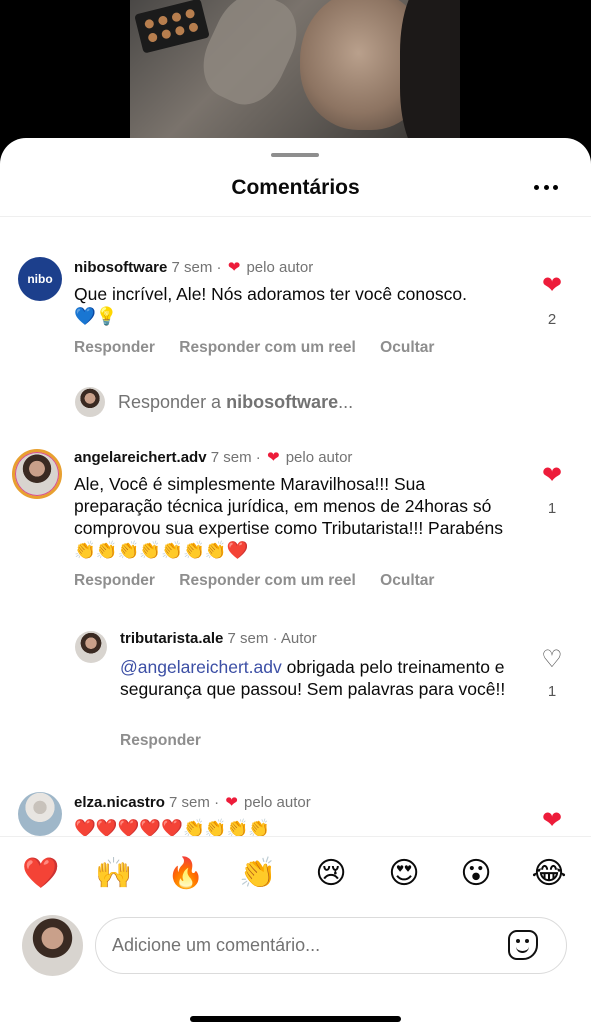 This screenshot has width=591, height=1034. Describe the element at coordinates (295, 1019) in the screenshot. I see `home-indicator` at that location.